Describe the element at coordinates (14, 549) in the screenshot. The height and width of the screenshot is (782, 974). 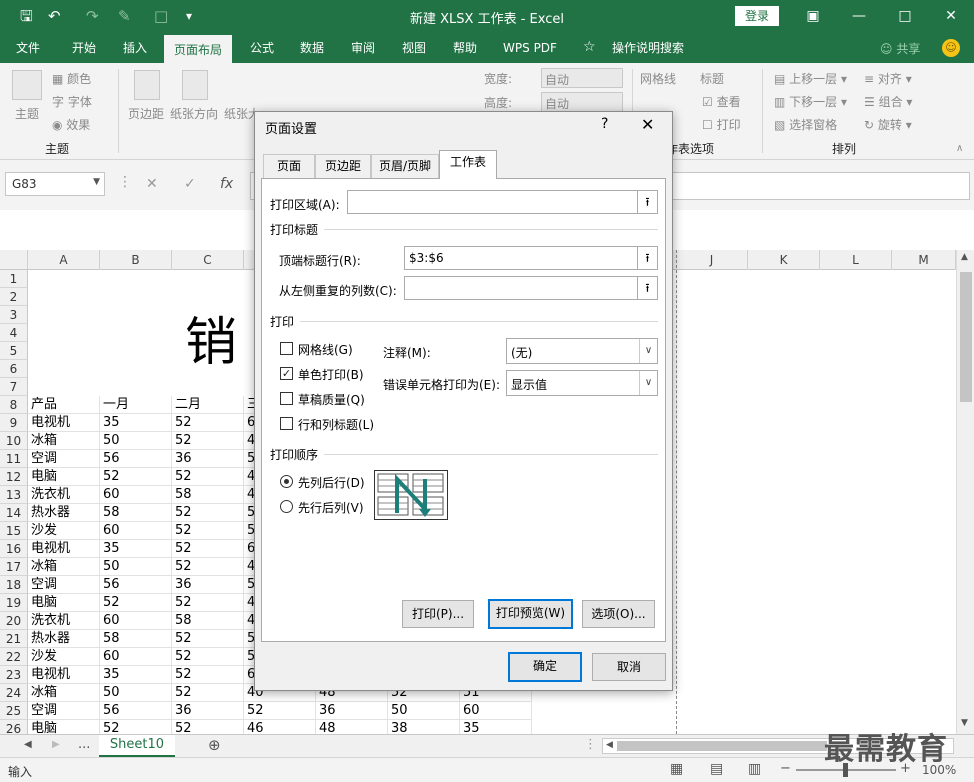
I see `row-header: 16` at that location.